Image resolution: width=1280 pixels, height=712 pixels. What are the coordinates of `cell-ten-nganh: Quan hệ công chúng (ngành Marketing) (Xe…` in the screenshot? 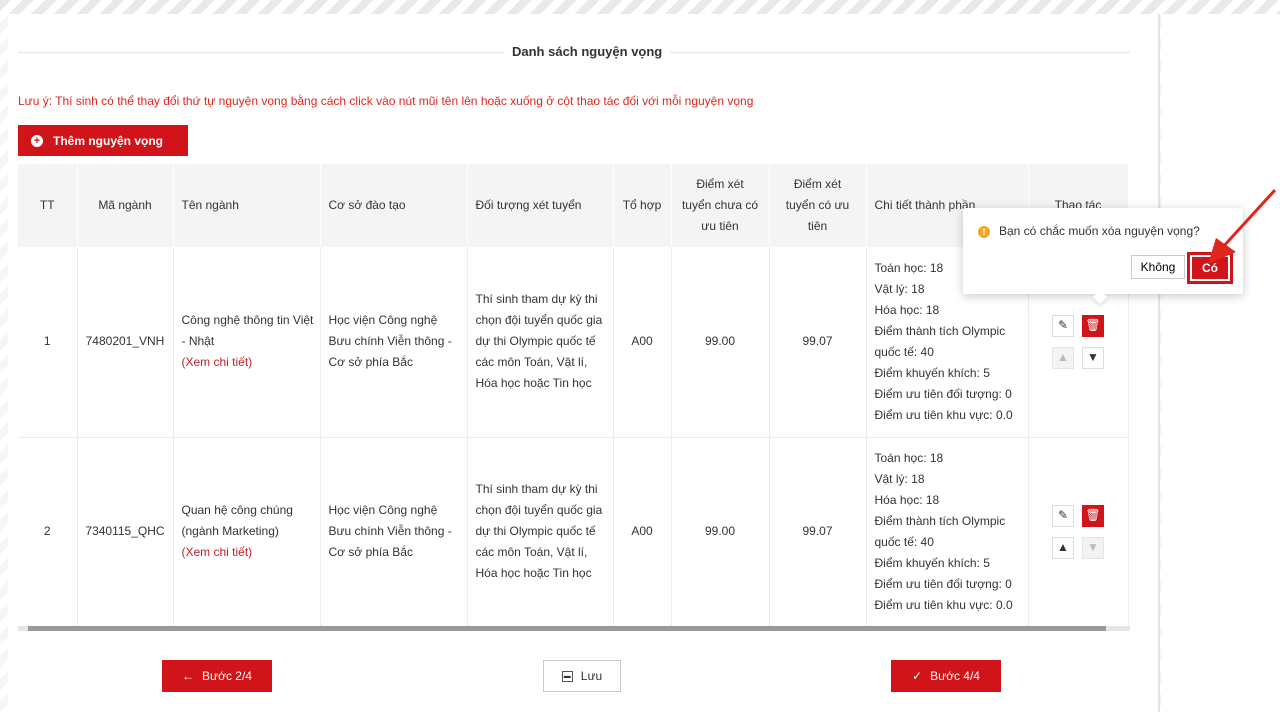 It's located at (247, 532).